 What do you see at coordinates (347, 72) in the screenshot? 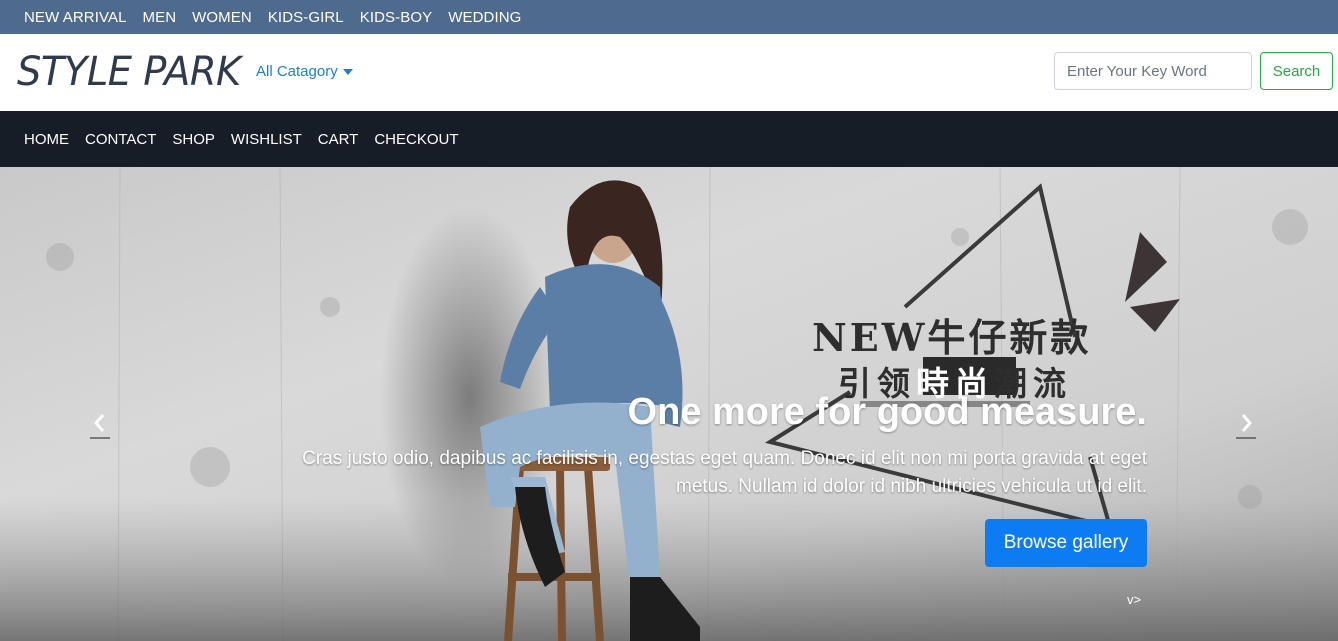
I see `caret-down-icon` at bounding box center [347, 72].